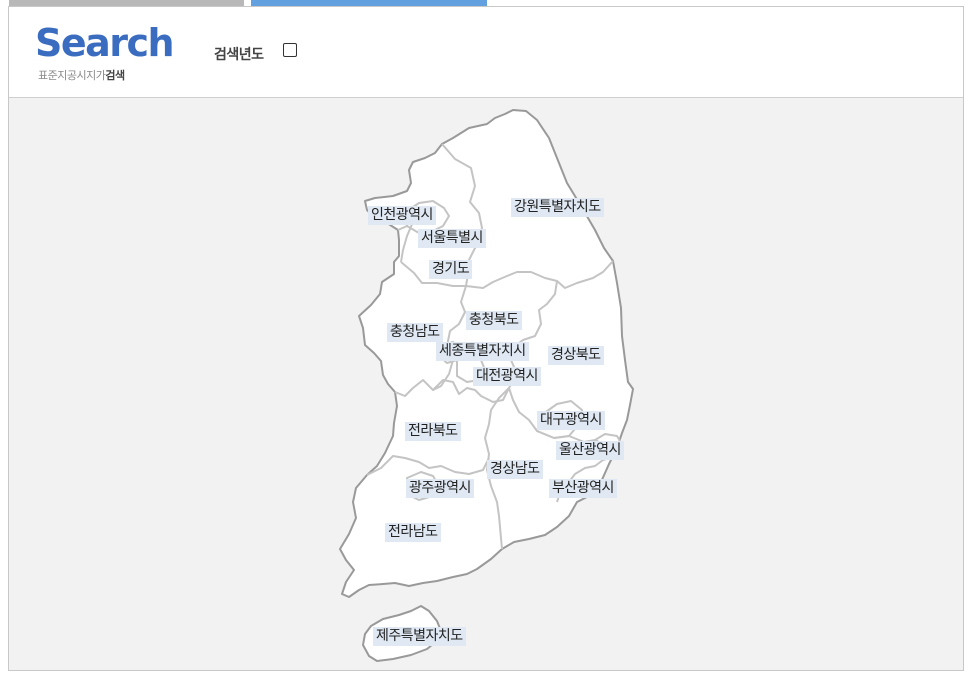 Image resolution: width=972 pixels, height=687 pixels. Describe the element at coordinates (115, 75) in the screenshot. I see `logo-subtitle-bold: 검색` at that location.